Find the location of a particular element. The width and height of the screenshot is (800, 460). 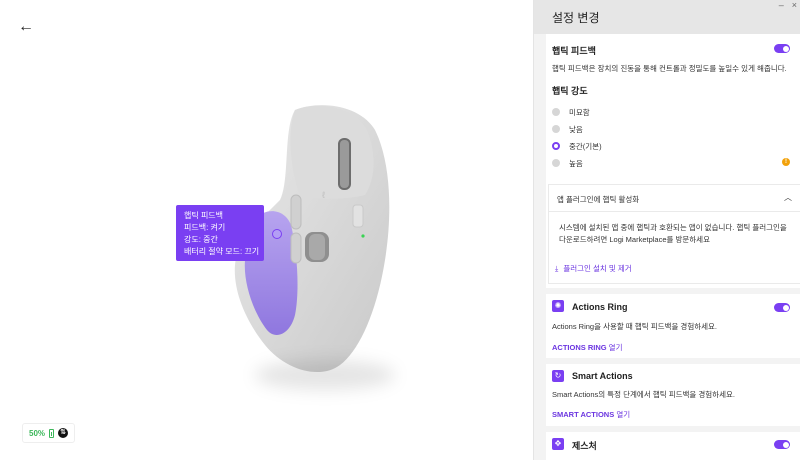

smart-actions-open-link: SMART ACTIONS 열기 is located at coordinates (591, 414).